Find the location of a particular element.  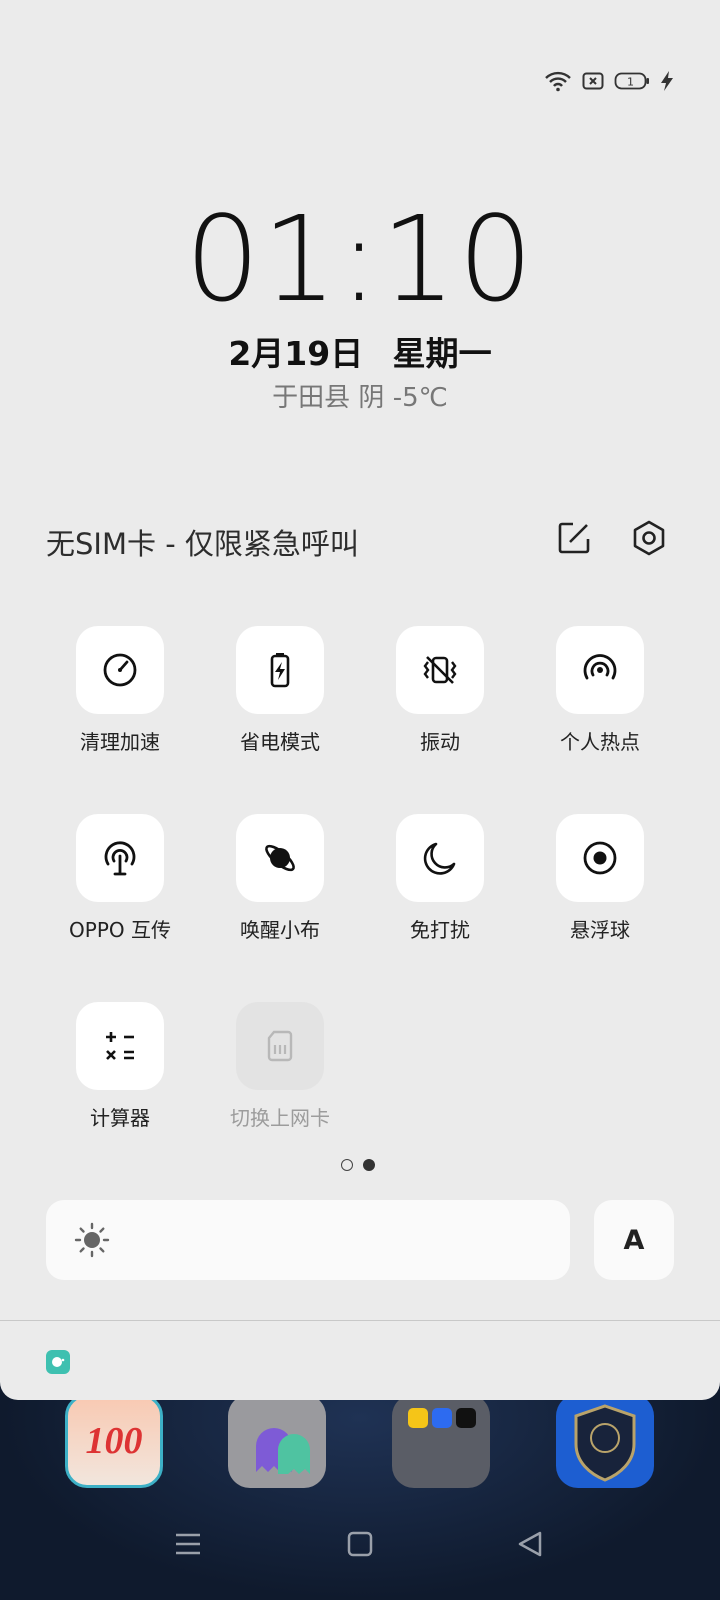

battery-level-text: 1 is located at coordinates (630, 82).